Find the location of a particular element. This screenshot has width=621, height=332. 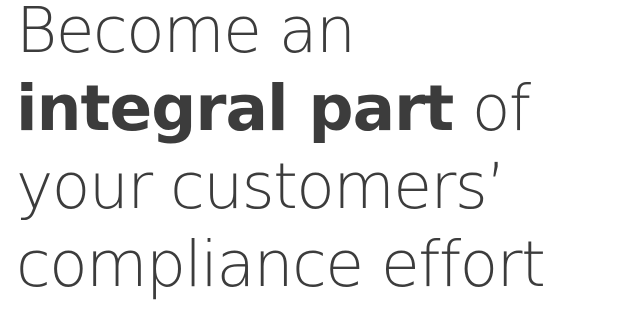

headline-line-1: Become an is located at coordinates (186, 33).